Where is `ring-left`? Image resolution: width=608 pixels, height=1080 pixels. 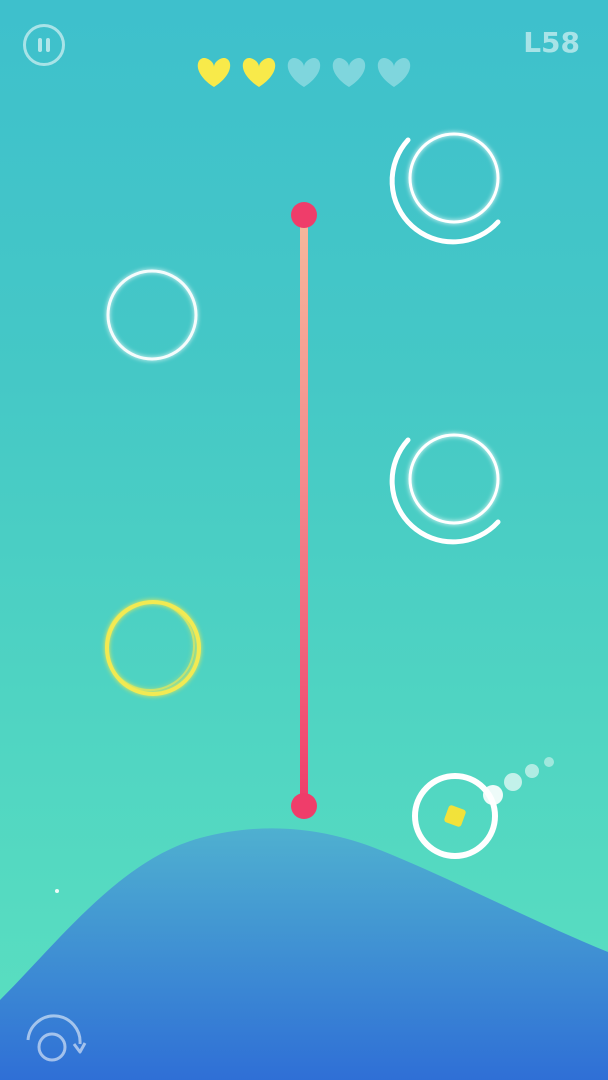
ring-left is located at coordinates (152, 315).